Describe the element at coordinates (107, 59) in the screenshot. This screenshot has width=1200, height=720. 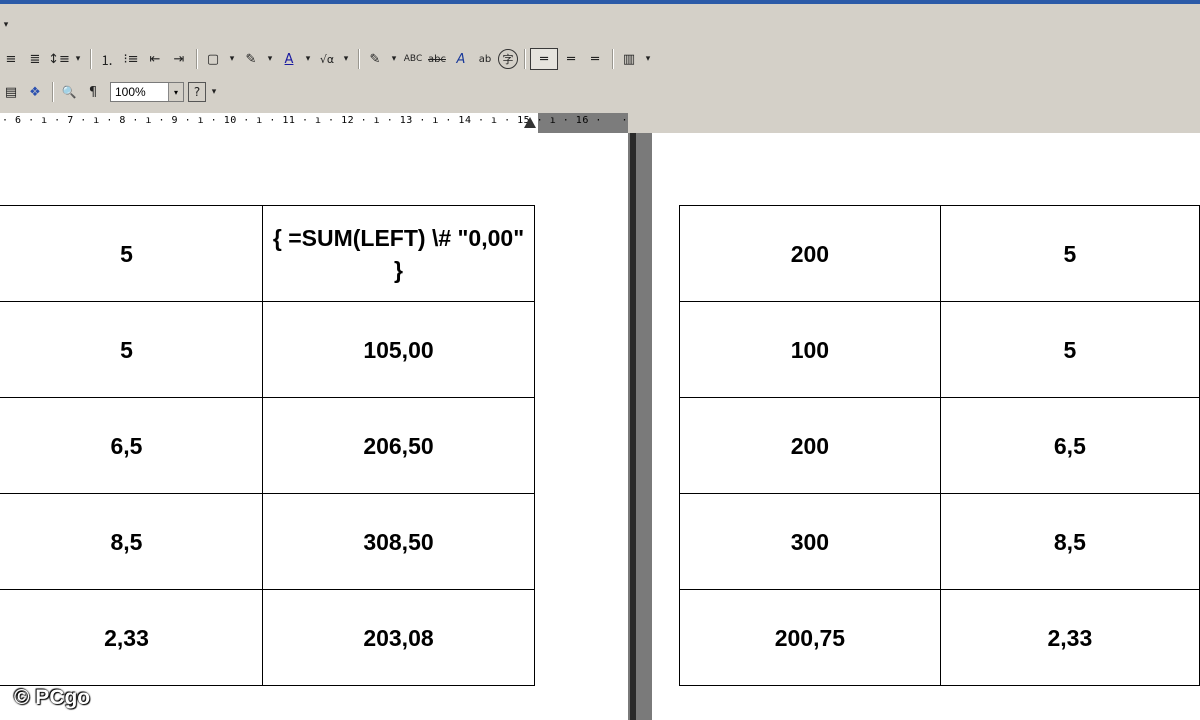
I see `numbering-icon: ⒈` at that location.